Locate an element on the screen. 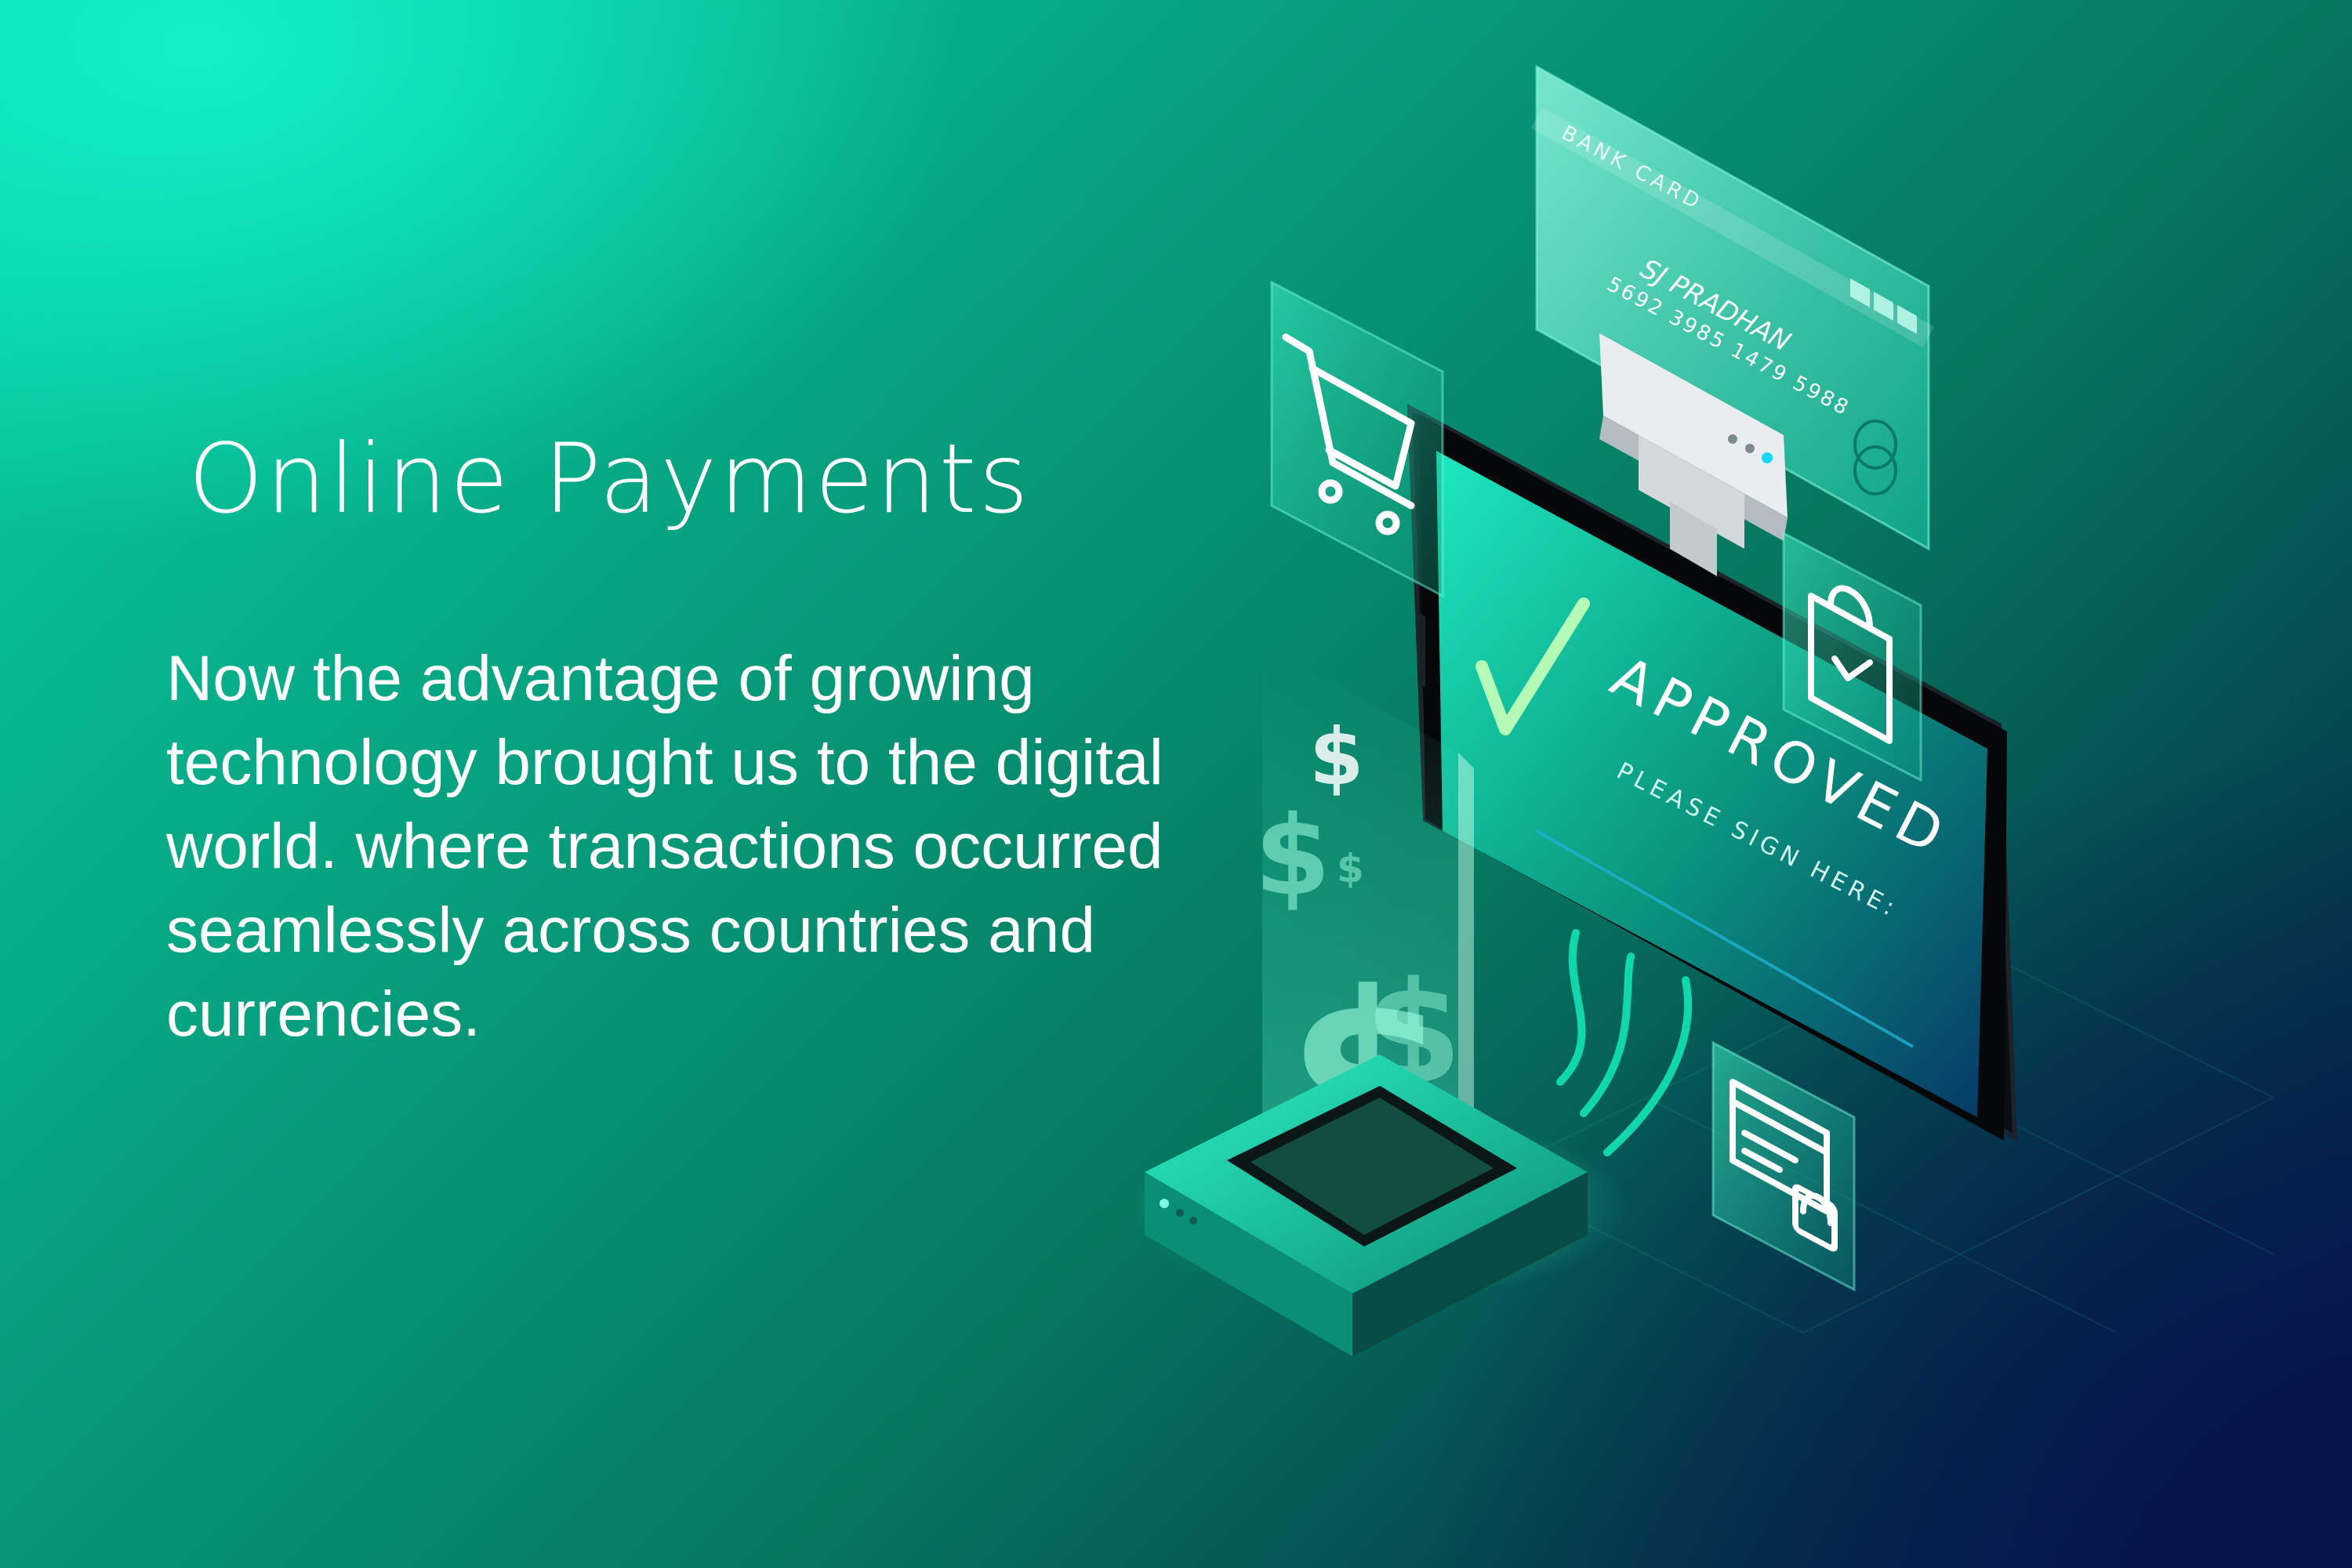  pedestal-base is located at coordinates (1380, 1205).